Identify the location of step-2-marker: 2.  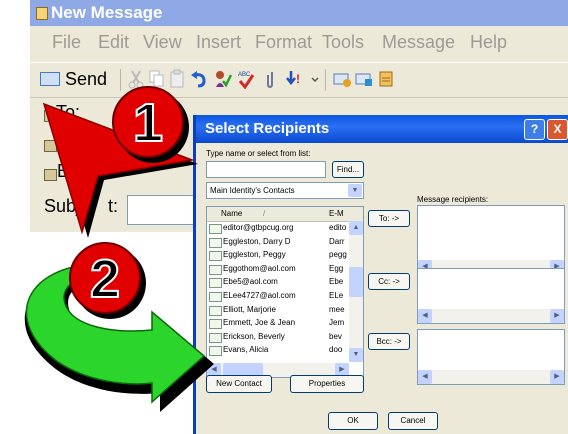
(107, 280).